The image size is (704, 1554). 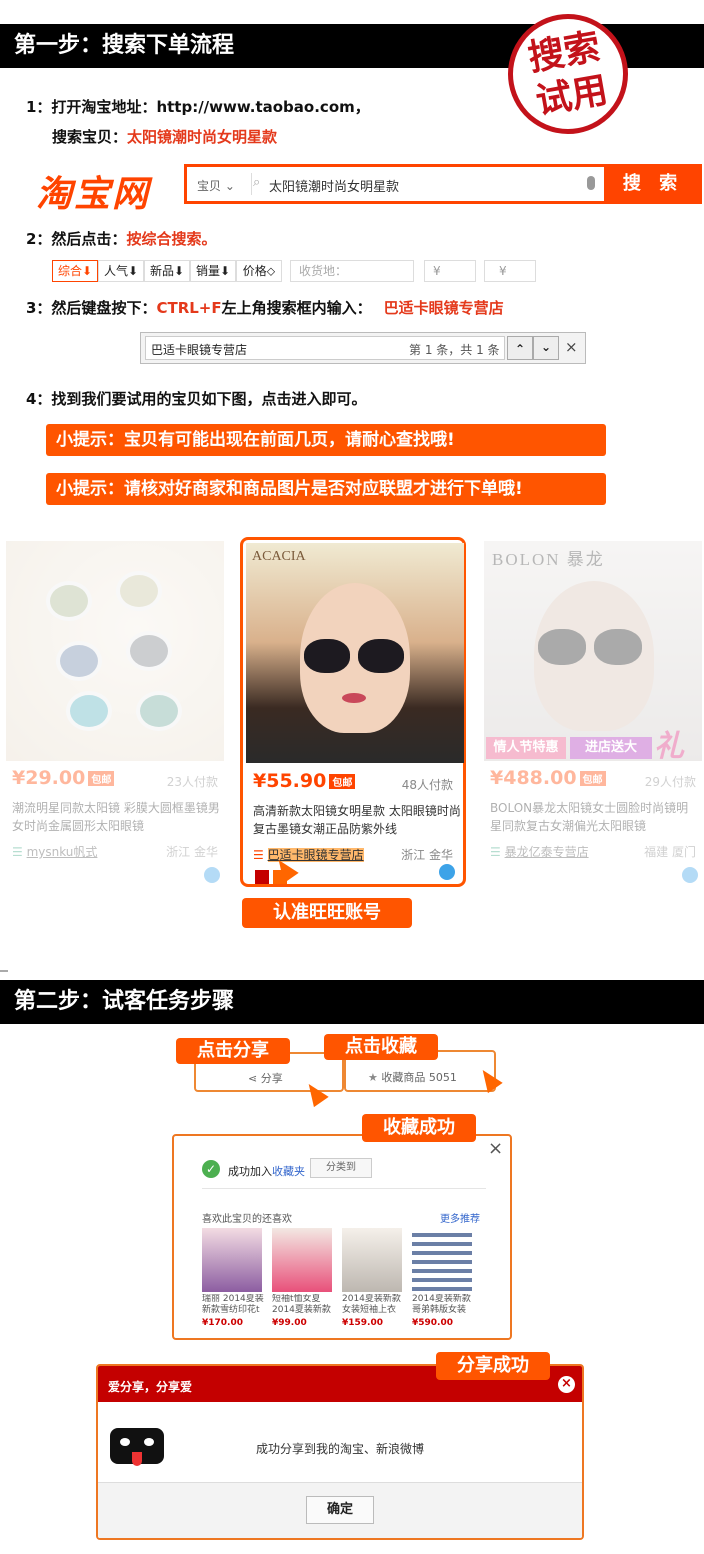 What do you see at coordinates (233, 1305) in the screenshot?
I see `recommend-title-1: 瑞丽 2014夏装新款雪纺印花t` at bounding box center [233, 1305].